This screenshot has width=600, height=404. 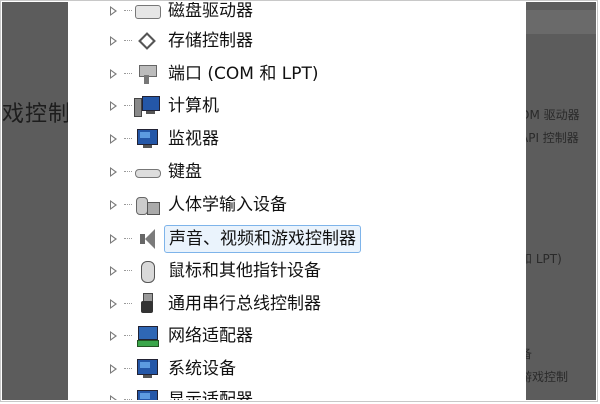 I want to click on monitor-icon, so click(x=147, y=139).